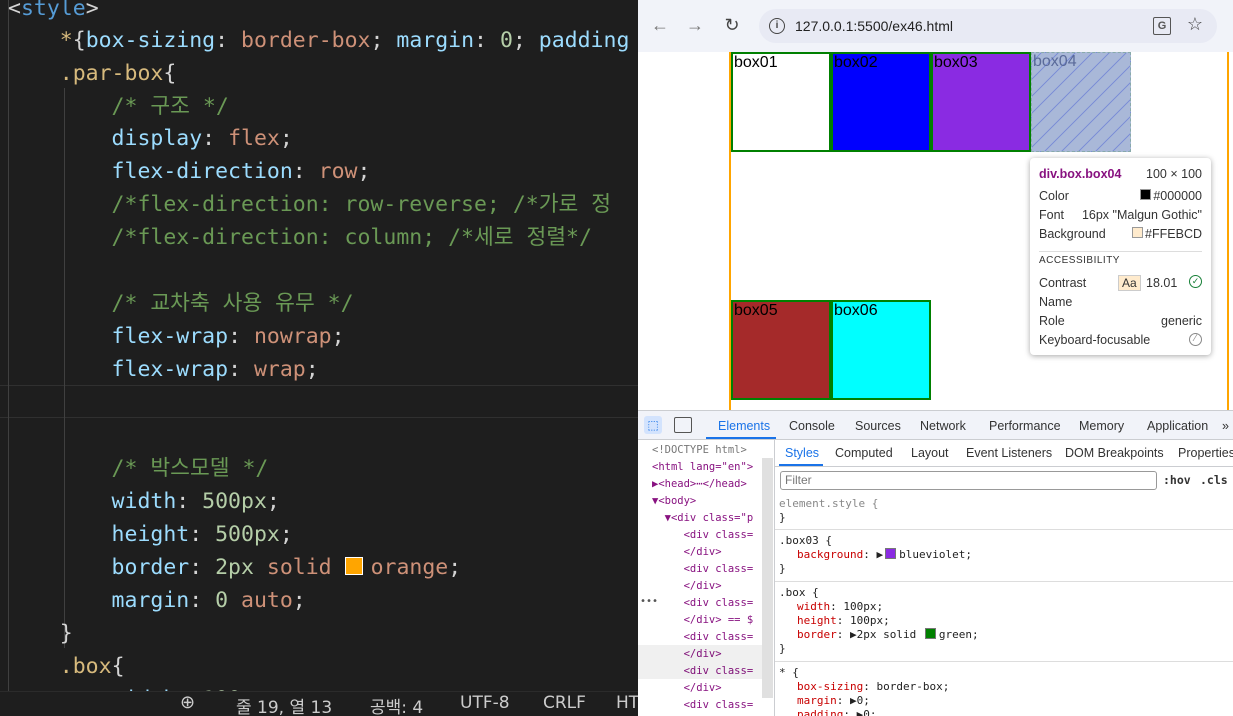  What do you see at coordinates (1004, 556) in the screenshot?
I see `rule-box03: .box03 { background: ▶ blueviolet; }` at bounding box center [1004, 556].